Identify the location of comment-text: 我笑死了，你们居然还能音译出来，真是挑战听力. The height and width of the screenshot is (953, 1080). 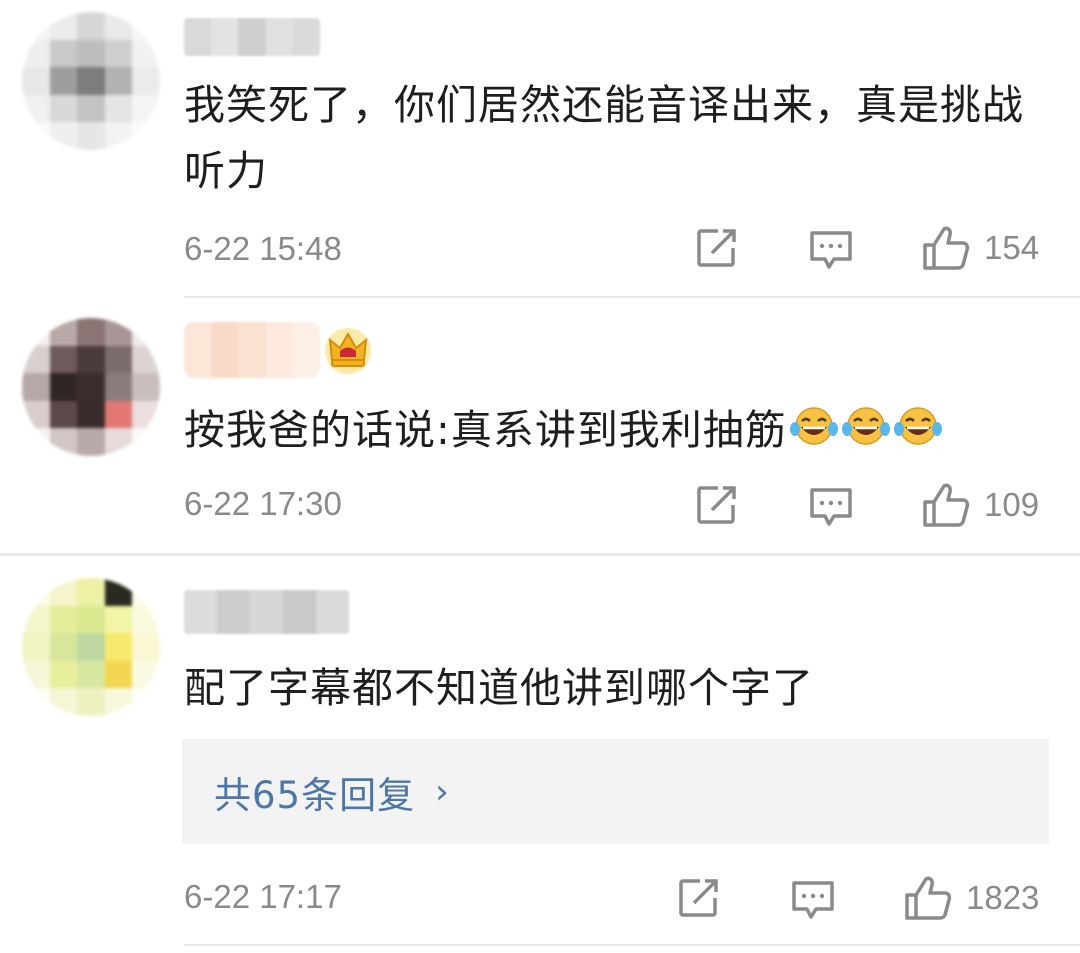
(604, 138).